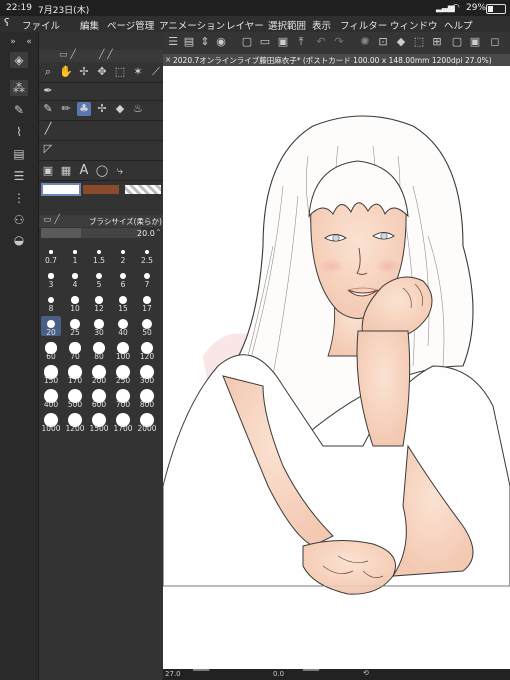  Describe the element at coordinates (138, 72) in the screenshot. I see `magic-wand-icon: ✶` at that location.